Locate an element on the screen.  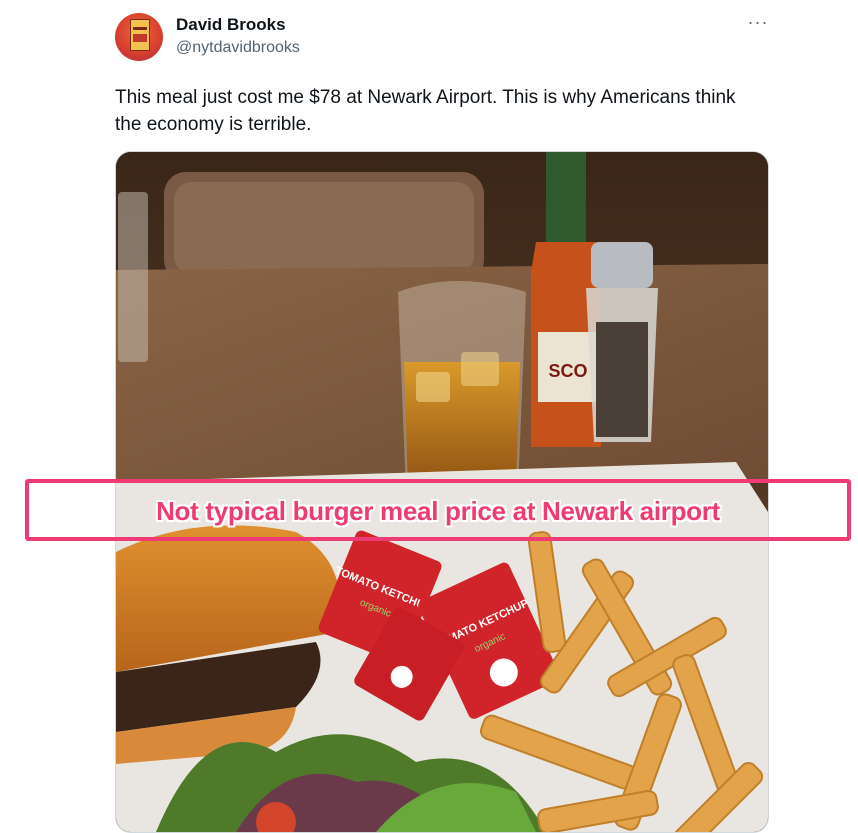
avatar-book-icon is located at coordinates (140, 35).